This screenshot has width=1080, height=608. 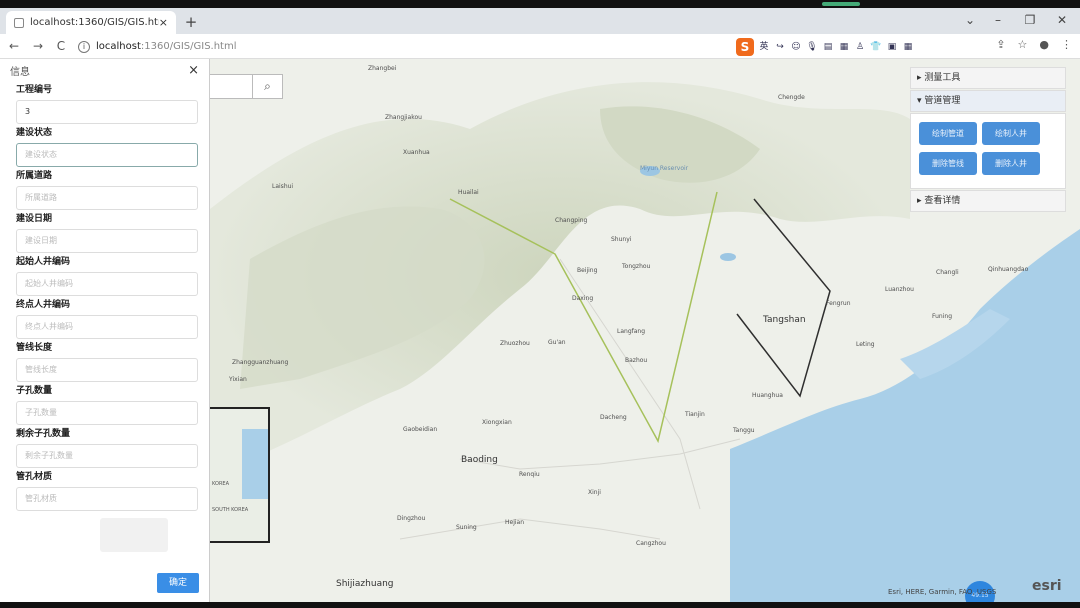 I want to click on section-label: 测量工具, so click(x=942, y=78).